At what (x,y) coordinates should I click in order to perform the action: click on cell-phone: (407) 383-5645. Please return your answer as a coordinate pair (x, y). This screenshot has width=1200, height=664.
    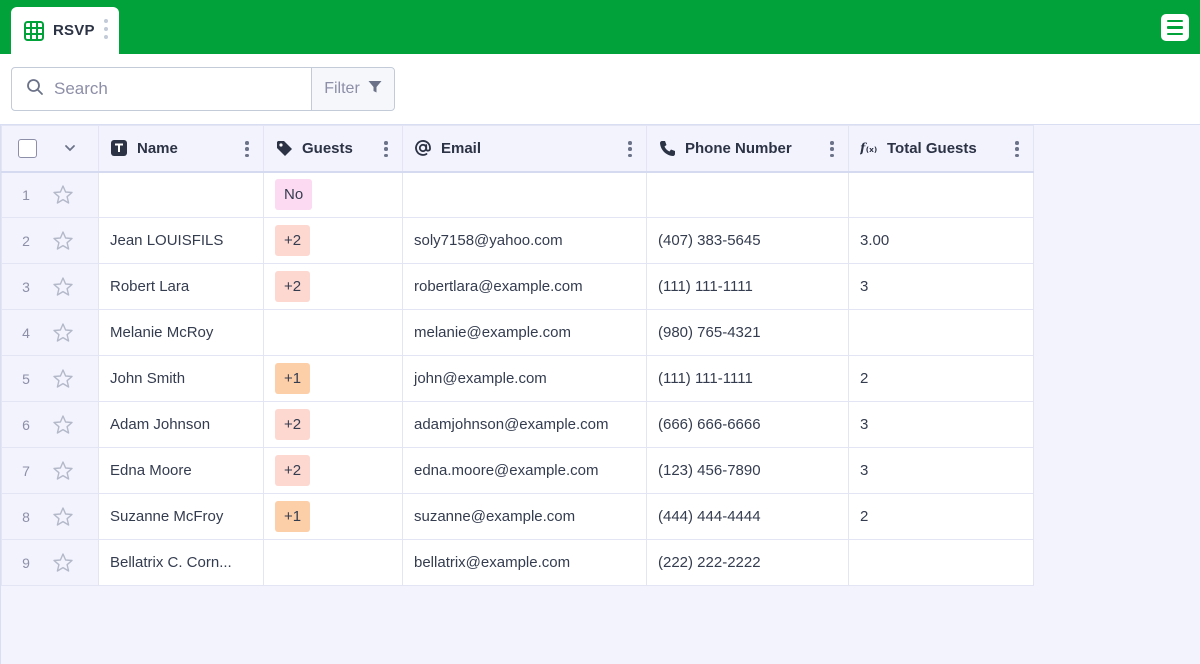
    Looking at the image, I should click on (747, 240).